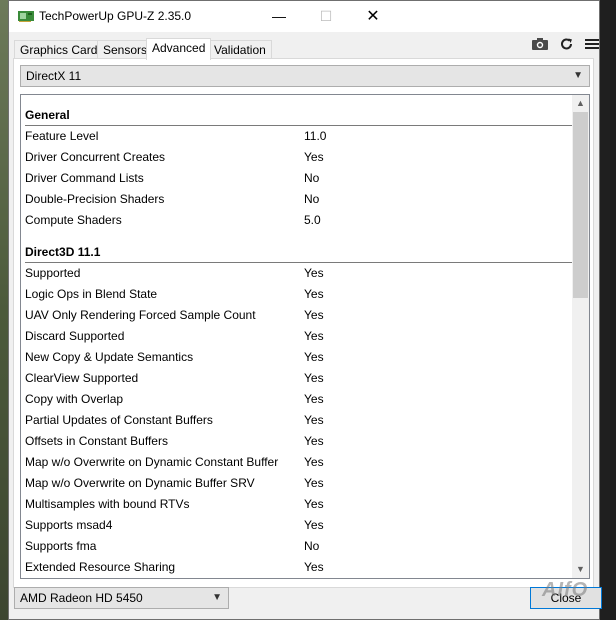  What do you see at coordinates (82, 378) in the screenshot?
I see `property-name: ClearView Supported` at bounding box center [82, 378].